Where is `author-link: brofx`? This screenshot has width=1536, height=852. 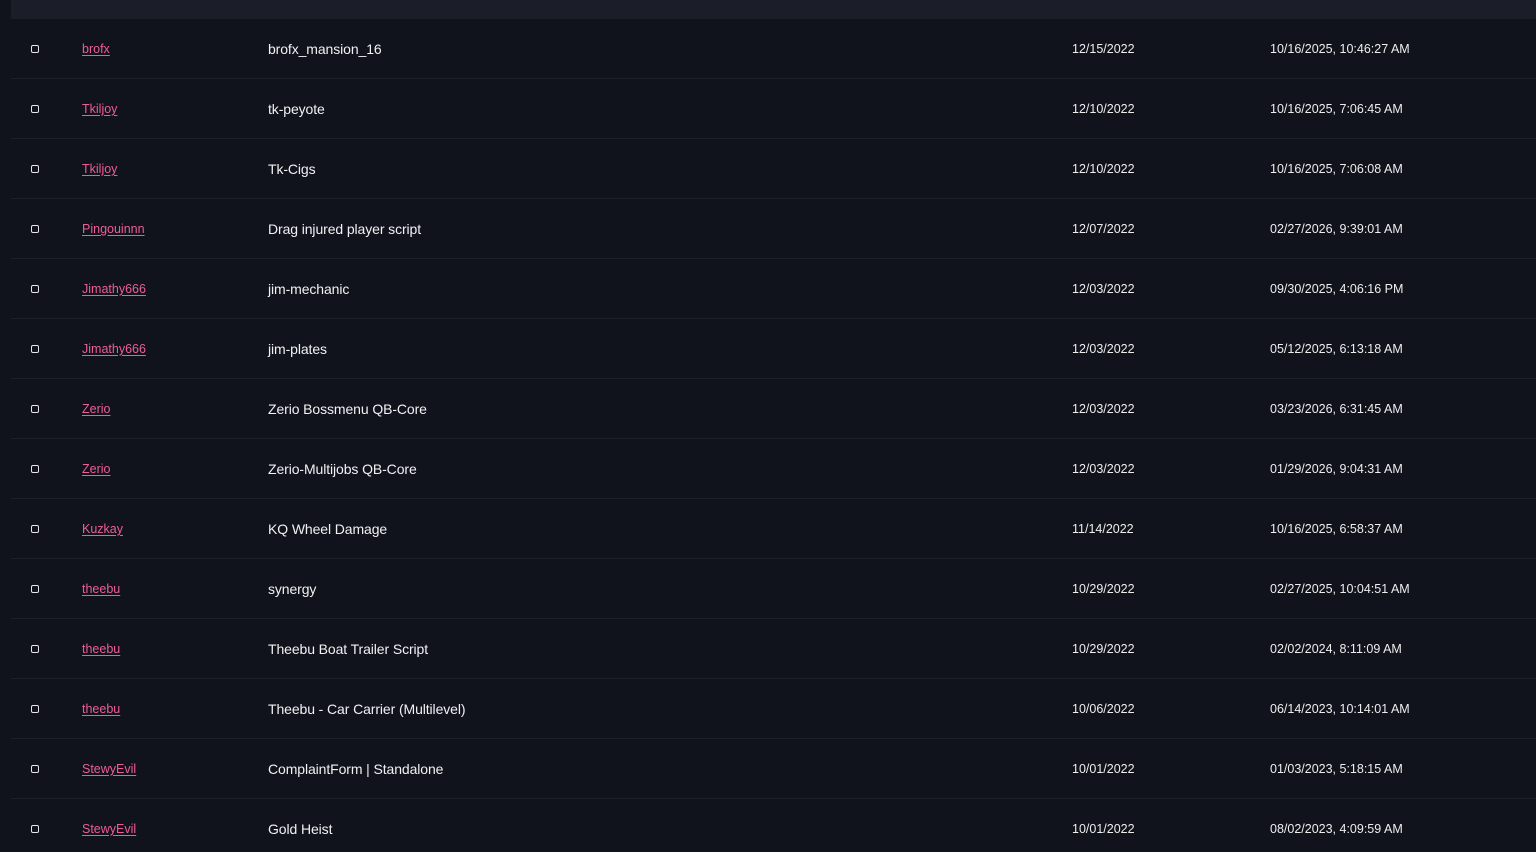 author-link: brofx is located at coordinates (96, 49).